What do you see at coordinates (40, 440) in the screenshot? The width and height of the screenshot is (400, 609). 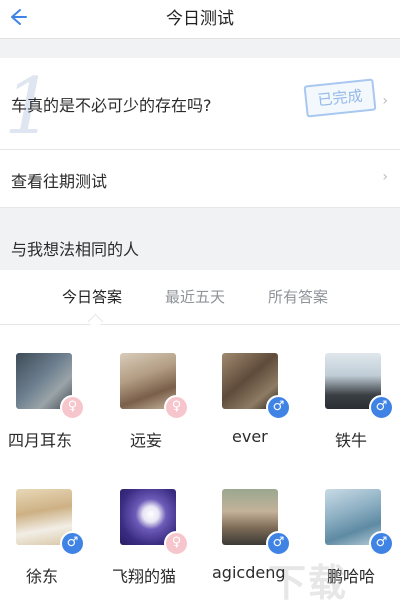 I see `user-name: 四月耳东` at bounding box center [40, 440].